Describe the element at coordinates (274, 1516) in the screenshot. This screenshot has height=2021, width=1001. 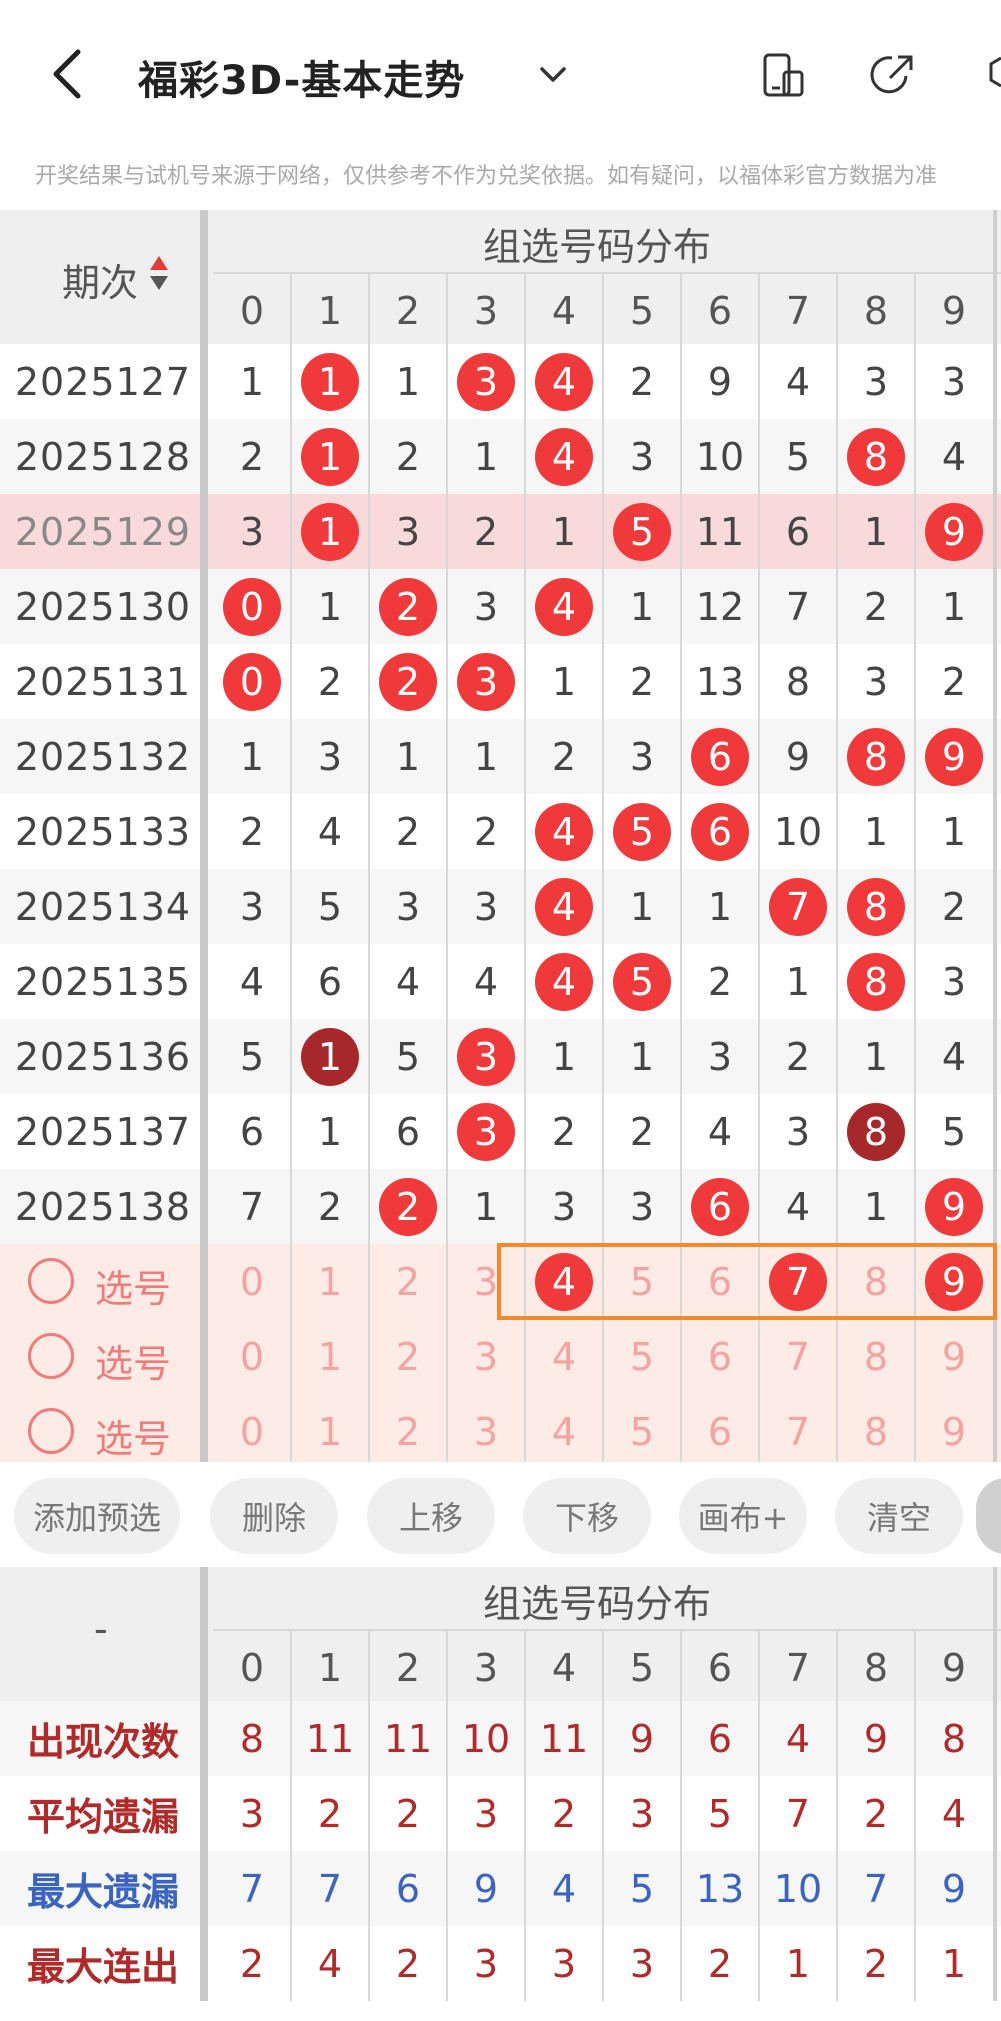
I see `delete-button: 删除` at that location.